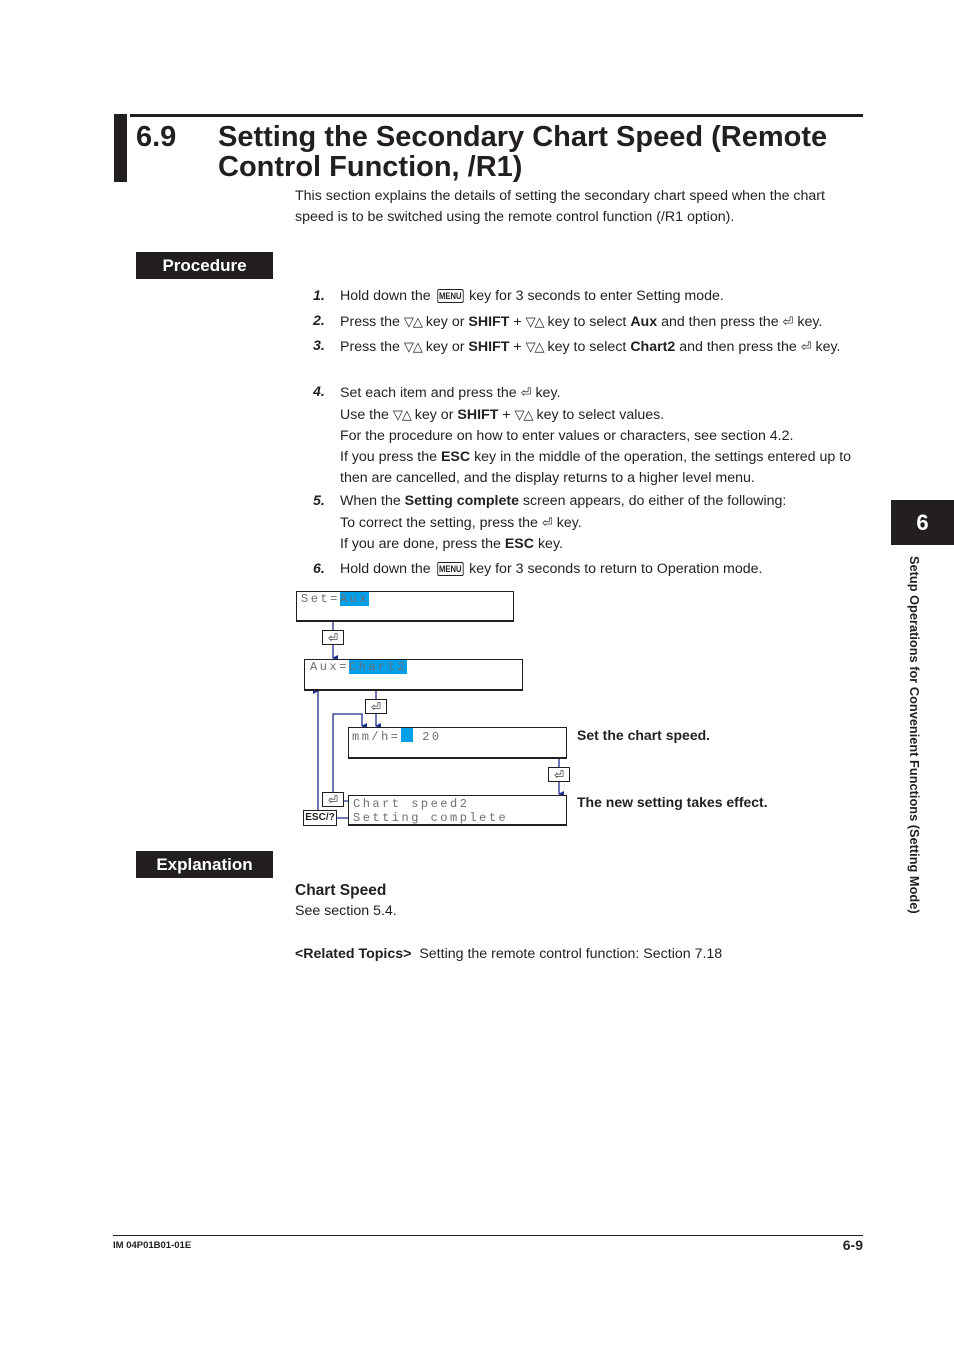 This screenshot has width=954, height=1350. I want to click on chart-speed-heading: Chart Speed, so click(341, 890).